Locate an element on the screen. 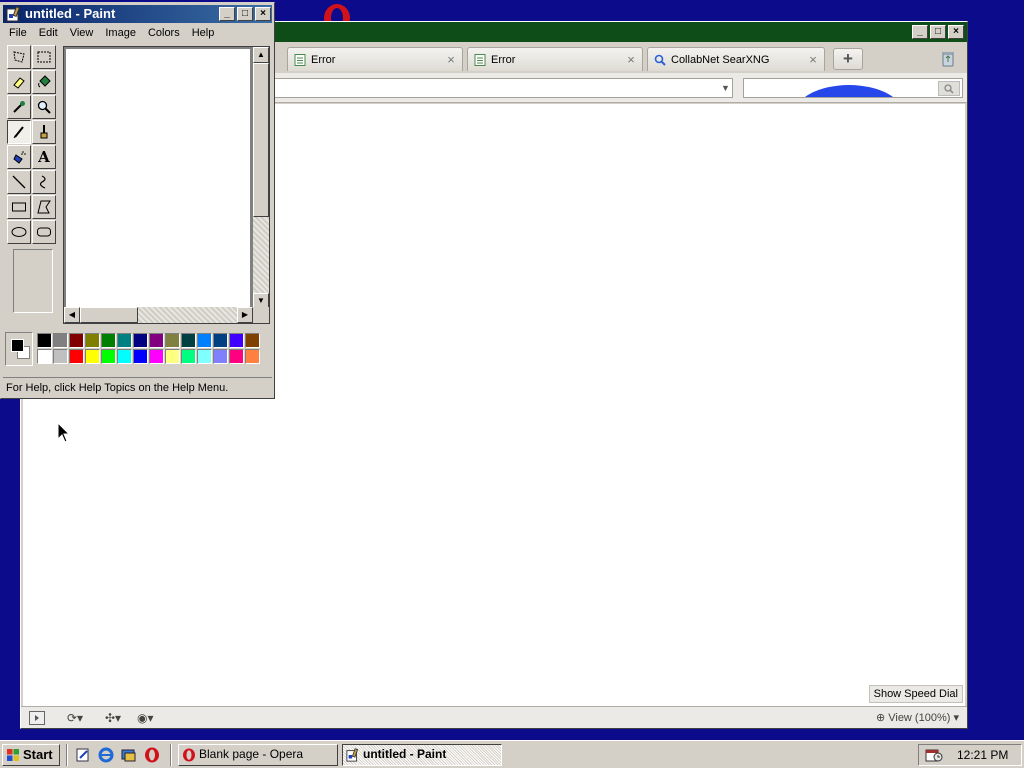  scroll-right-icon: ▶ is located at coordinates (245, 315).